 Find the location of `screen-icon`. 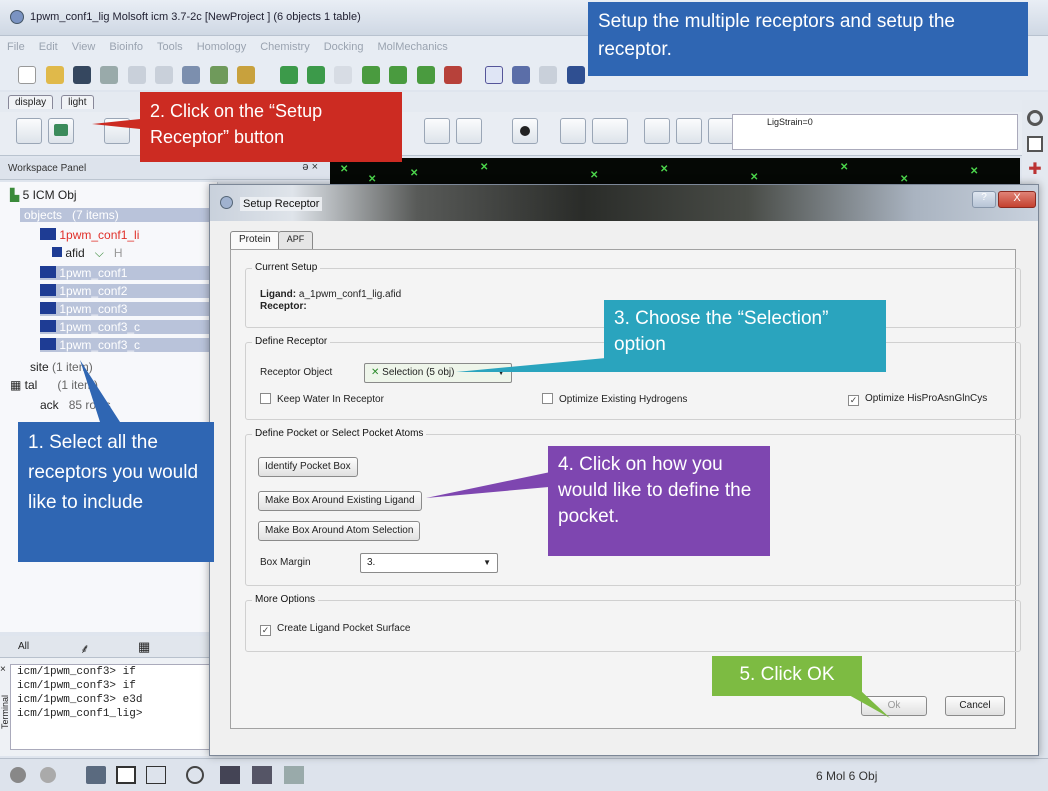

screen-icon is located at coordinates (96, 775).